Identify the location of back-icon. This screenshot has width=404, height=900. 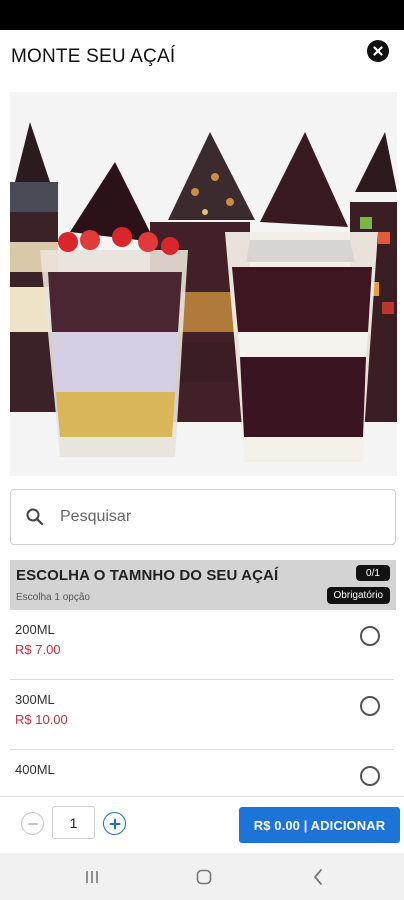
(318, 877).